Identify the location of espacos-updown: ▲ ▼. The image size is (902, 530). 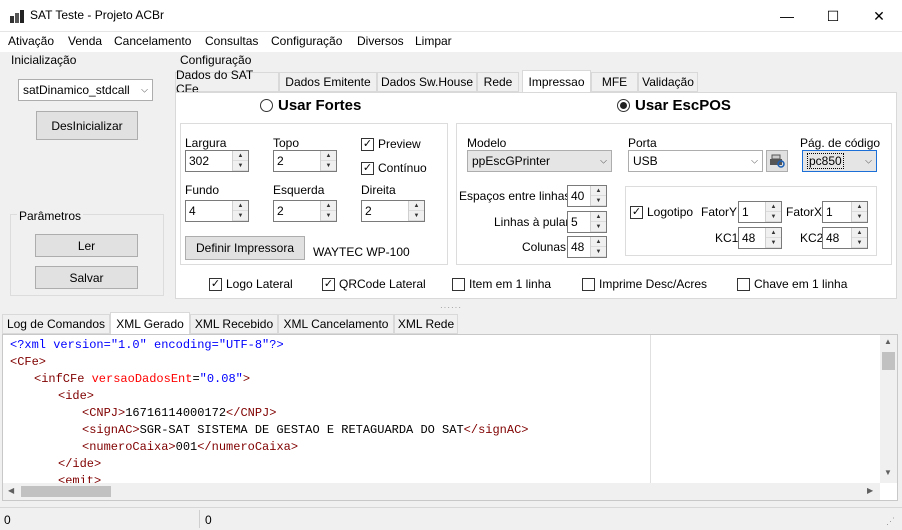
(598, 196).